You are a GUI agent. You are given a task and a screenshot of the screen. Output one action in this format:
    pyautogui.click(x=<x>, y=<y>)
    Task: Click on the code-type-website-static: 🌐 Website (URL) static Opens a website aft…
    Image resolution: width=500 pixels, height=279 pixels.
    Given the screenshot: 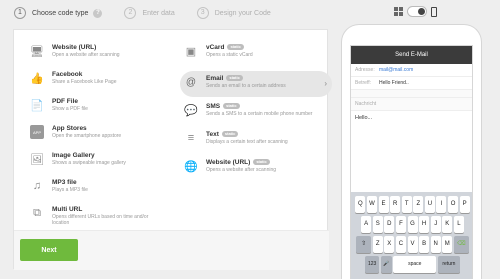 What is the action you would take?
    pyautogui.click(x=256, y=168)
    